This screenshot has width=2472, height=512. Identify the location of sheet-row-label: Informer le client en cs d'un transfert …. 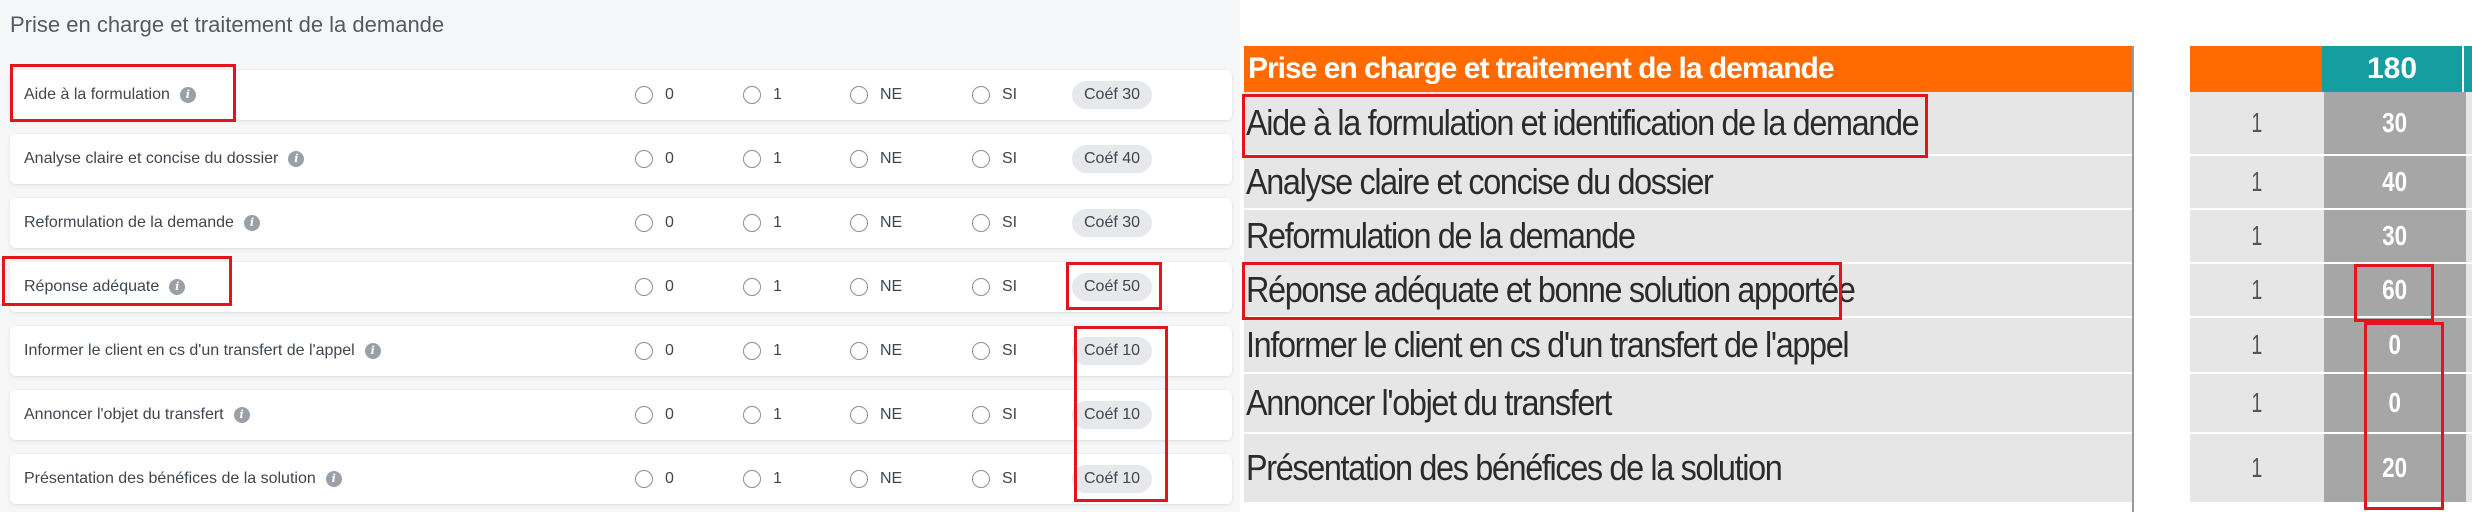
(1688, 346).